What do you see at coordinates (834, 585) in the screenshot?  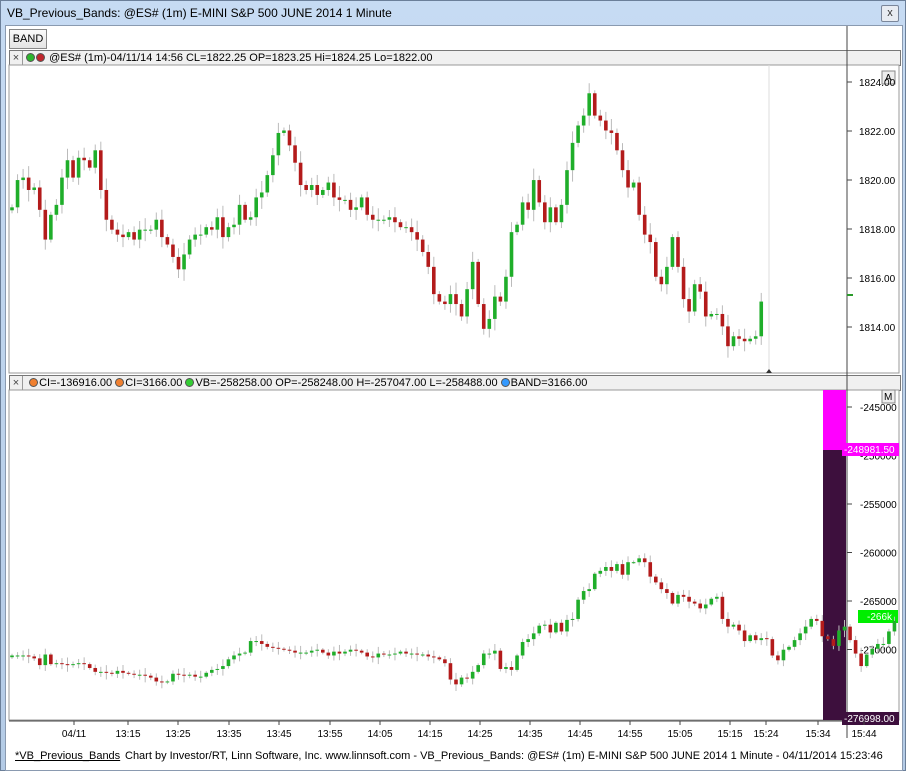 I see `band-body-fill` at bounding box center [834, 585].